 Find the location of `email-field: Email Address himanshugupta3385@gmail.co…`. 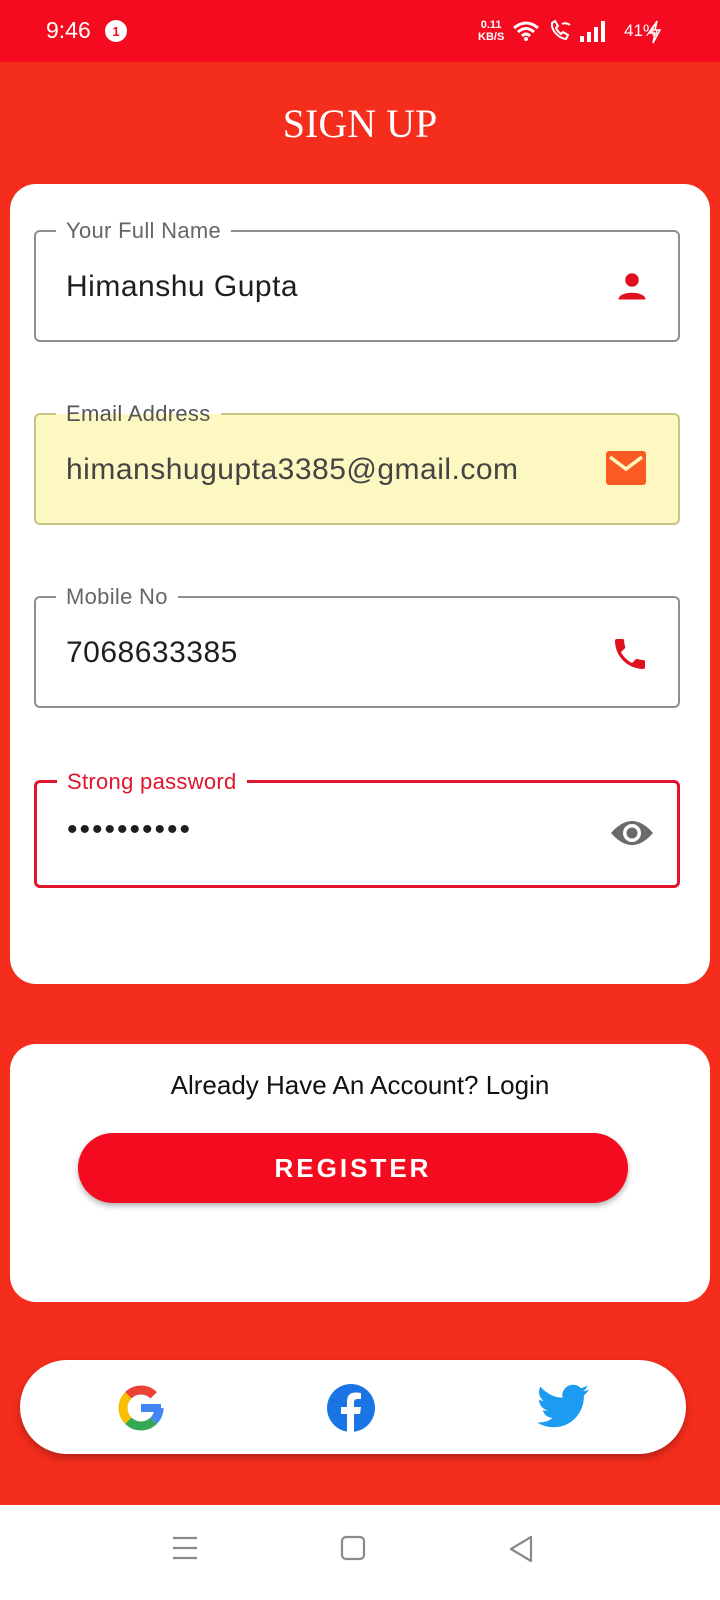

email-field: Email Address himanshugupta3385@gmail.co… is located at coordinates (357, 463).